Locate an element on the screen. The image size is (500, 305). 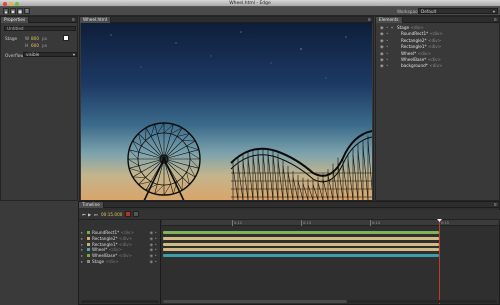
element-row: ◉ • Wheel* <div> is located at coordinates (437, 54).